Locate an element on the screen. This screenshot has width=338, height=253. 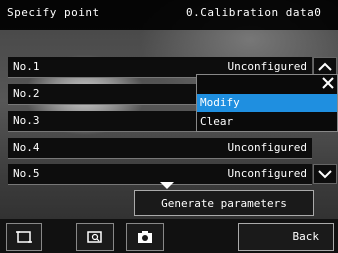
menu-item-label: Modify is located at coordinates (220, 102).